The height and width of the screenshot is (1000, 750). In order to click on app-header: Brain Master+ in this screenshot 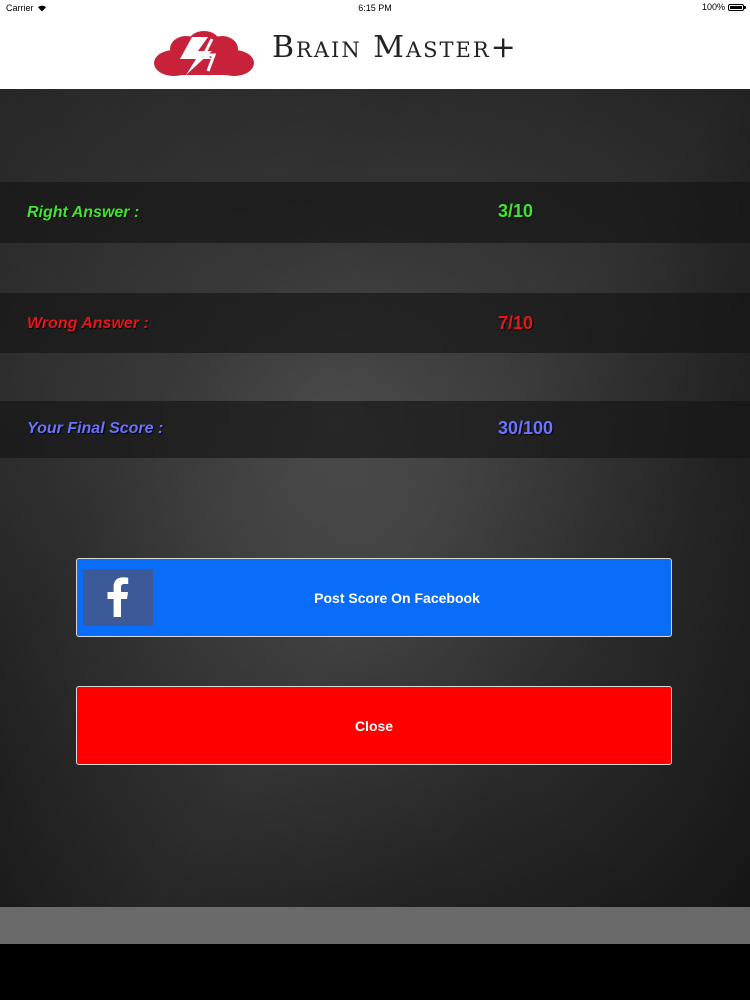, I will do `click(375, 52)`.